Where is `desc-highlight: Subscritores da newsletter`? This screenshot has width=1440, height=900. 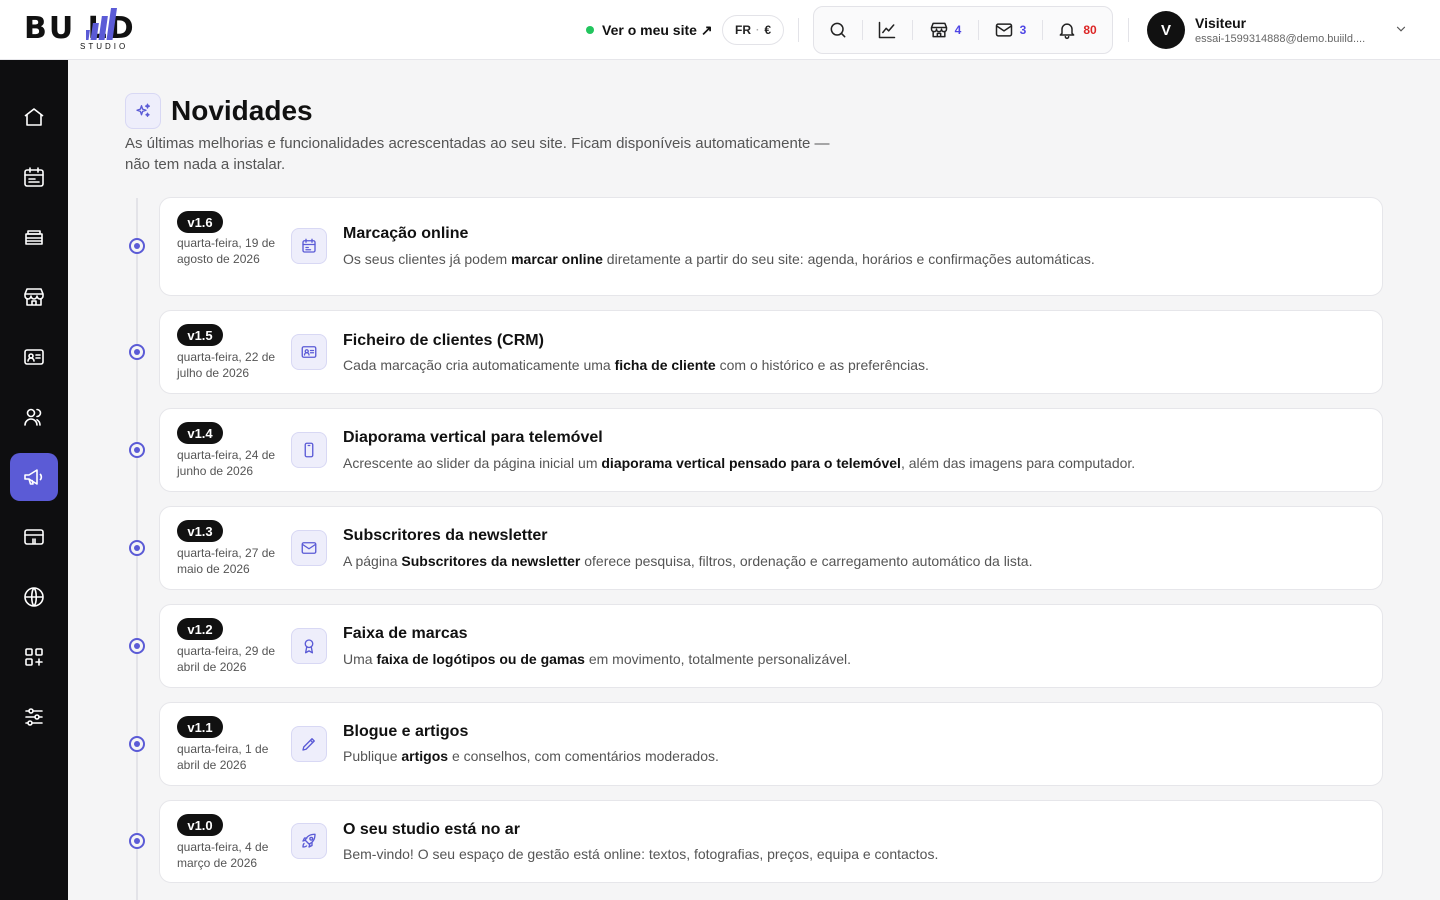 desc-highlight: Subscritores da newsletter is located at coordinates (491, 561).